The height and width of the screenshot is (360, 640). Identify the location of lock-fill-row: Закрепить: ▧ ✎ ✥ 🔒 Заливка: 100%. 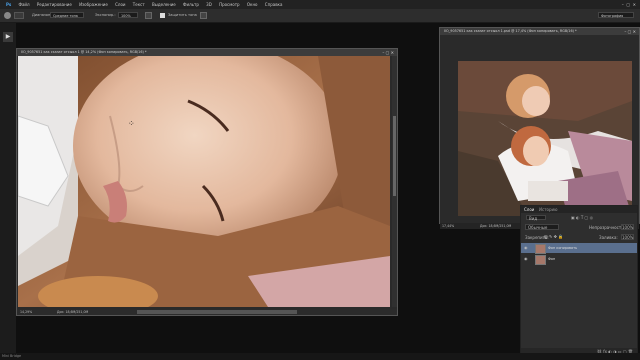
(579, 237).